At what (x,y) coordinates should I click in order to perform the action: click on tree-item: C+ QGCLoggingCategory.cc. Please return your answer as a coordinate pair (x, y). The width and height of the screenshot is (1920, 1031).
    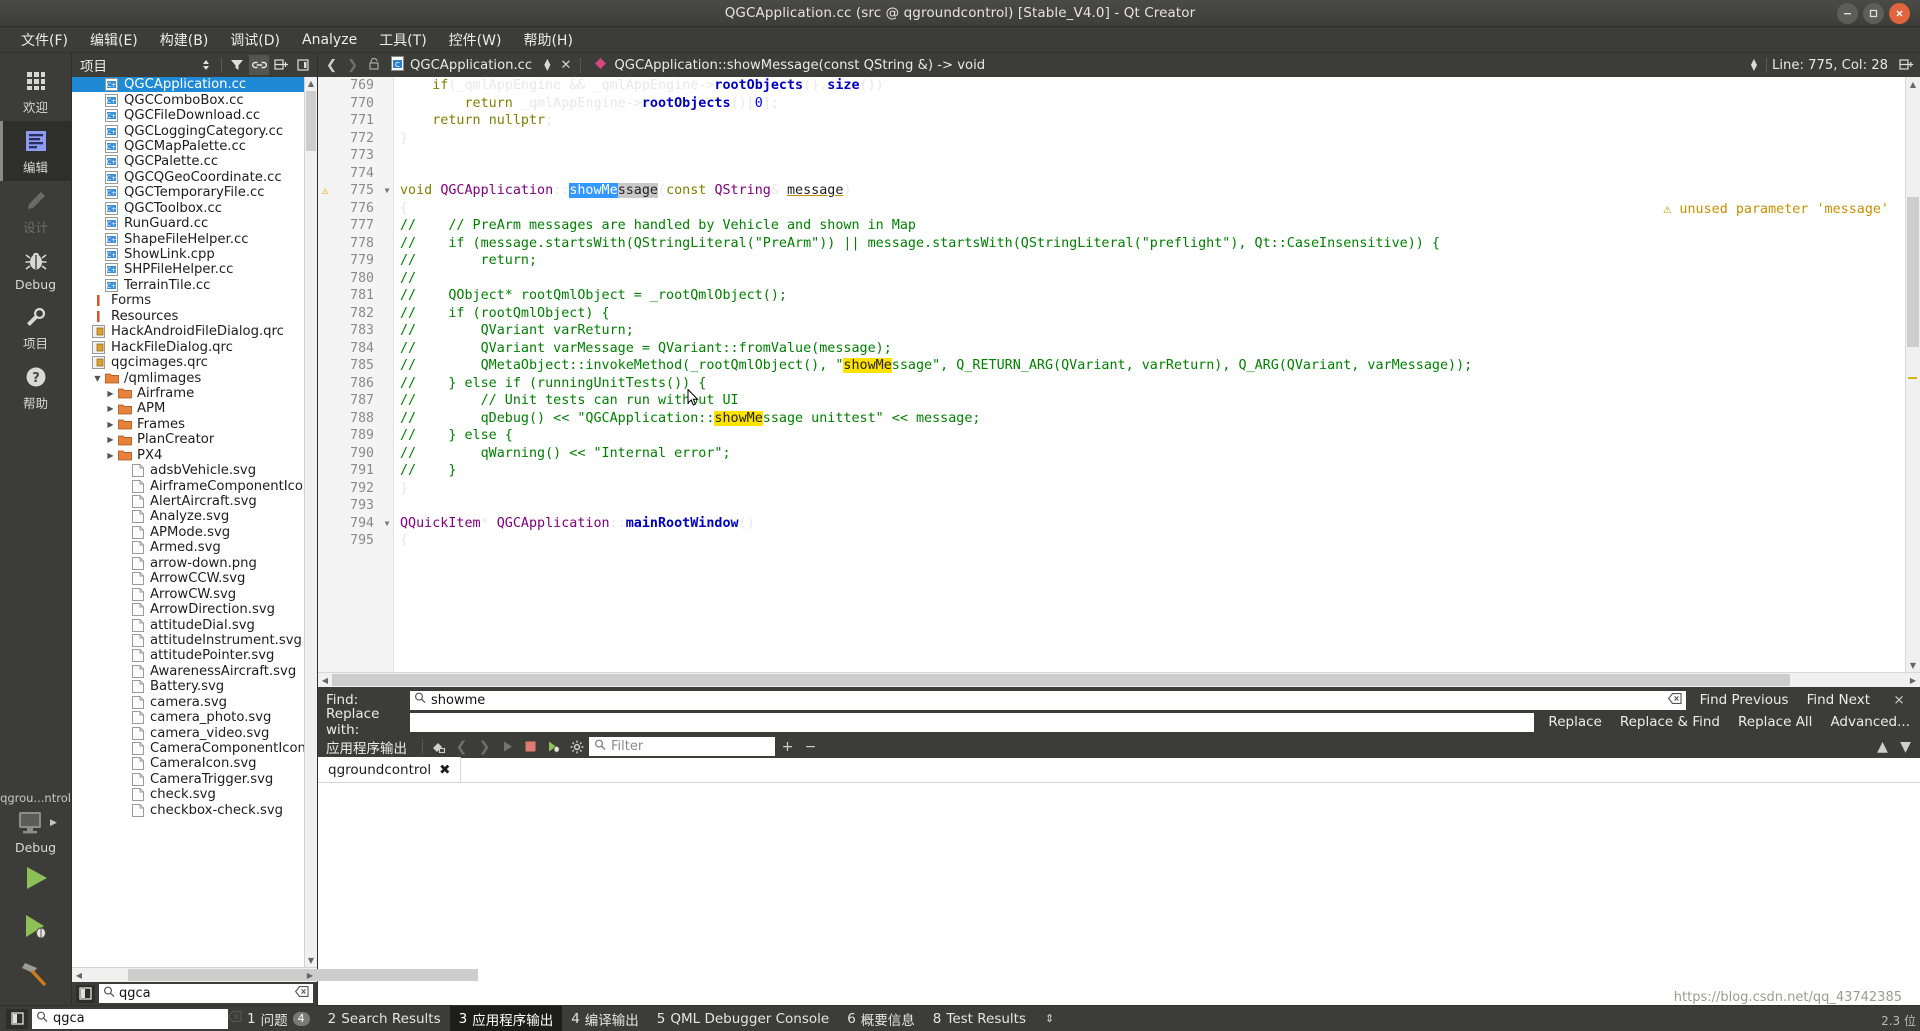
    Looking at the image, I should click on (194, 131).